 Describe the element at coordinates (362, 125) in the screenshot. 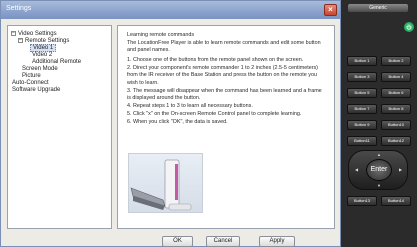

I see `remote-button-9: Button 9` at that location.